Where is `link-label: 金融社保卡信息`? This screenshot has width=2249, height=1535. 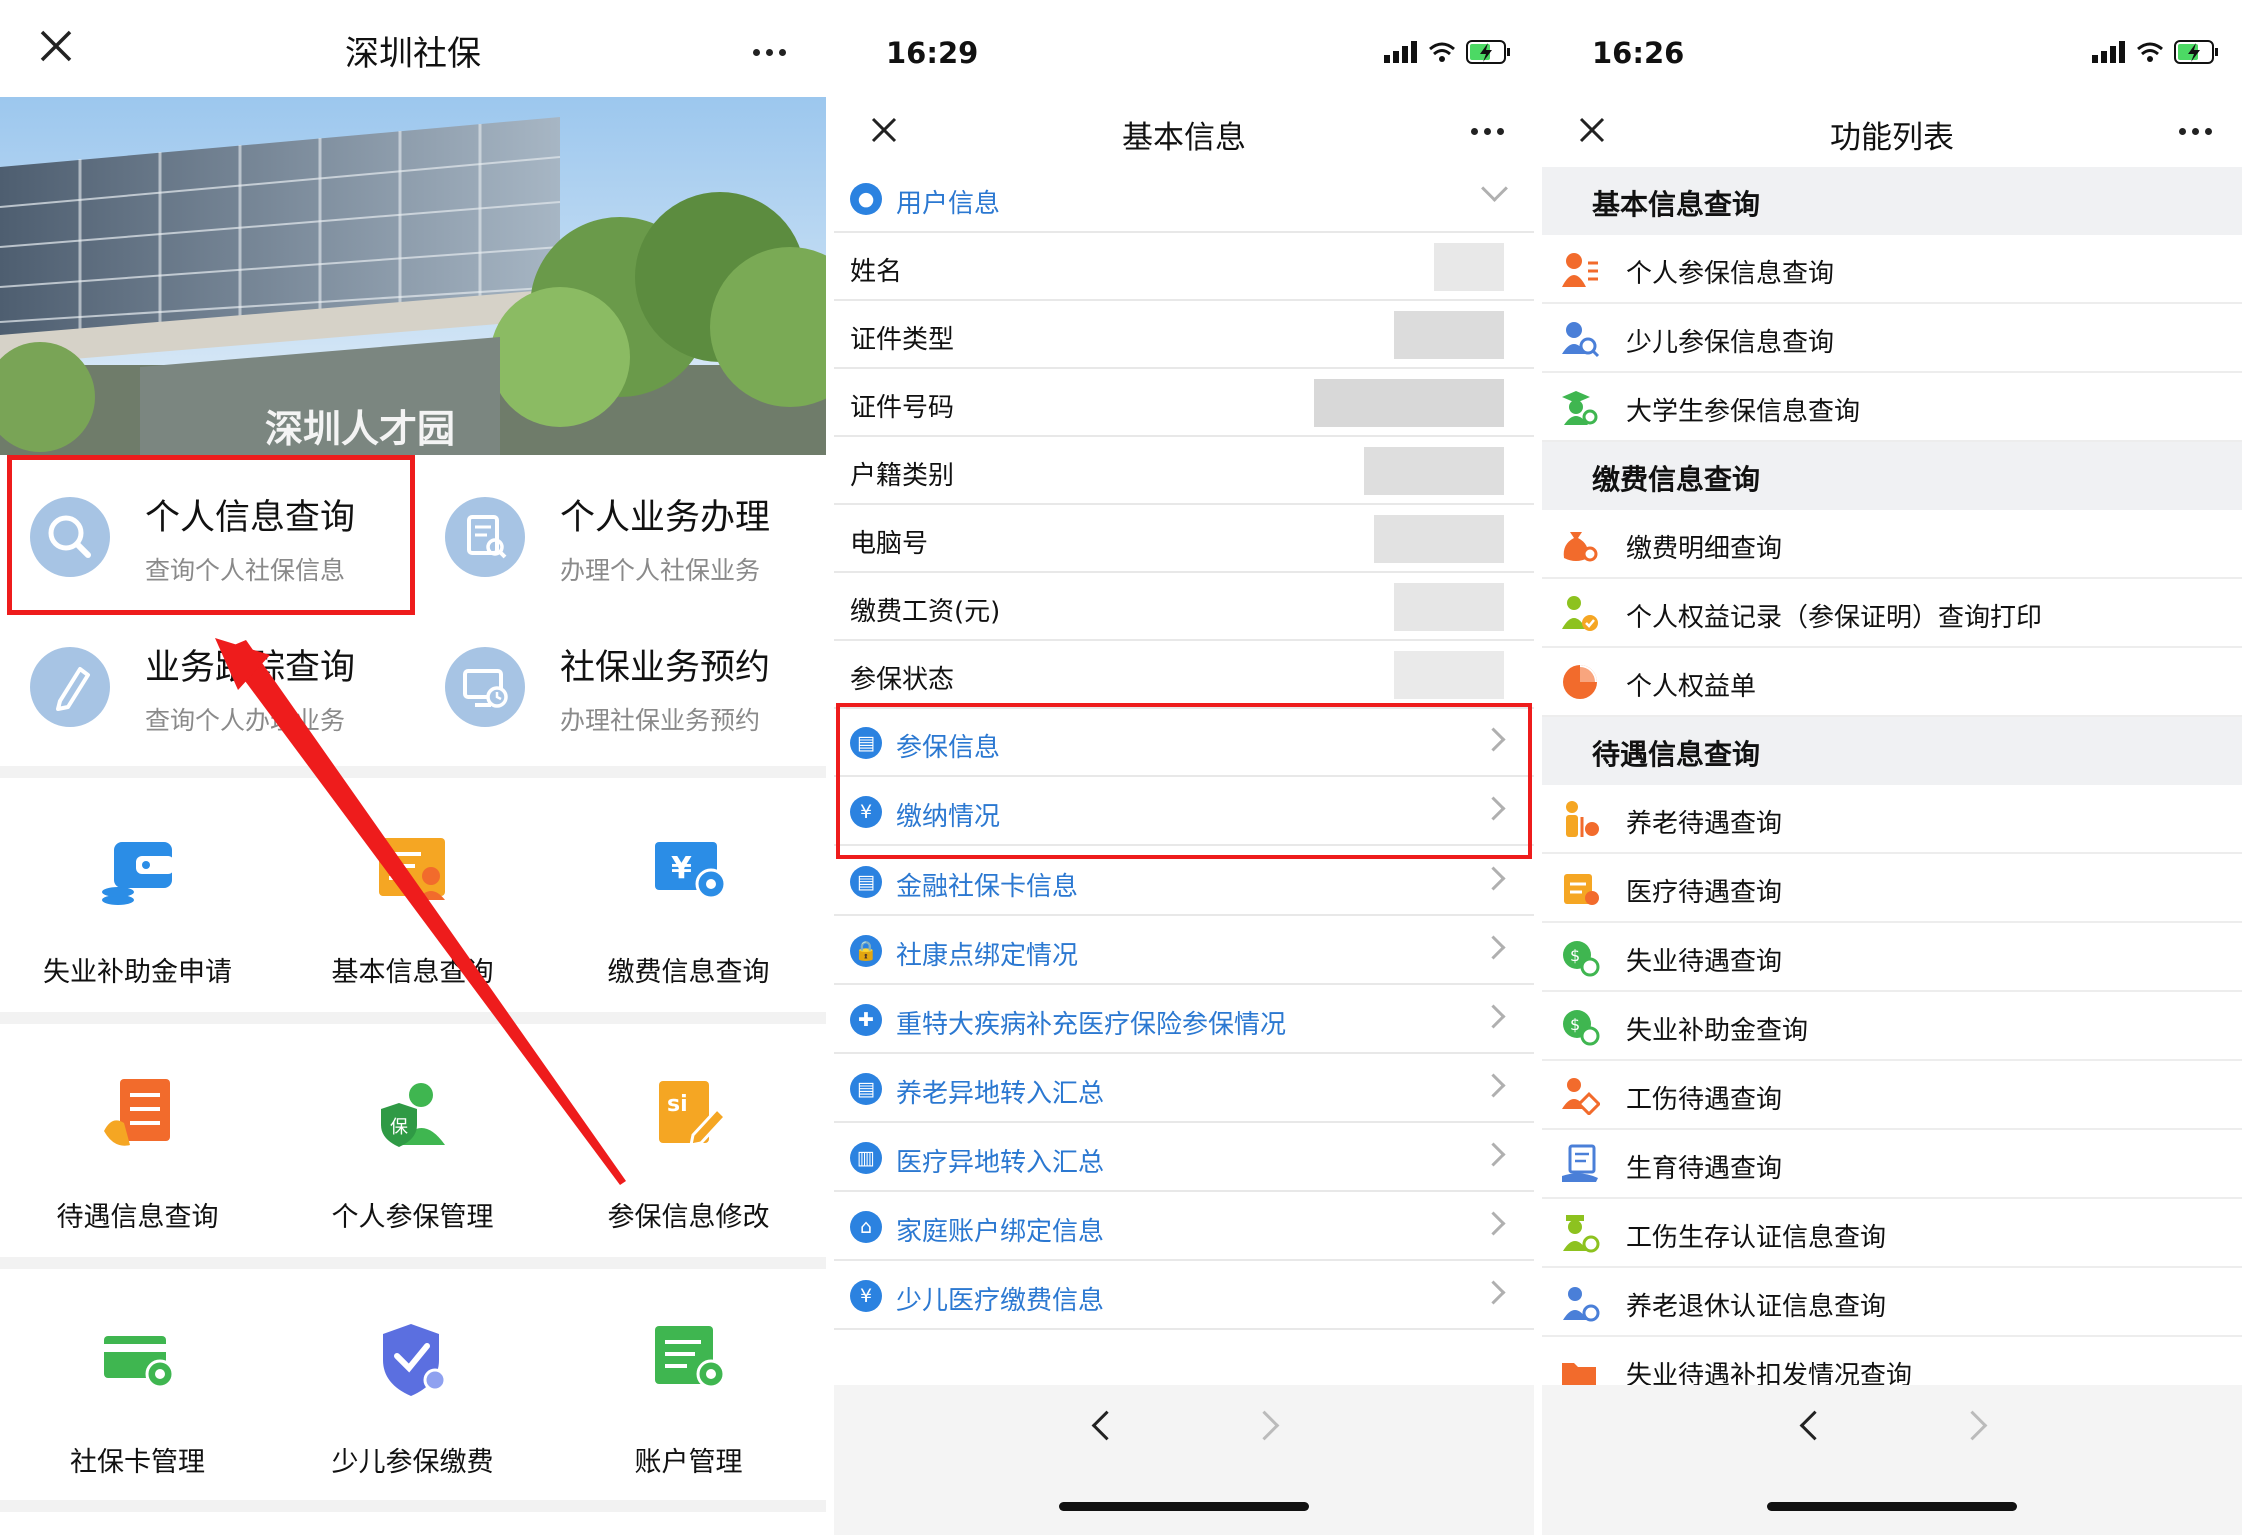
link-label: 金融社保卡信息 is located at coordinates (987, 887).